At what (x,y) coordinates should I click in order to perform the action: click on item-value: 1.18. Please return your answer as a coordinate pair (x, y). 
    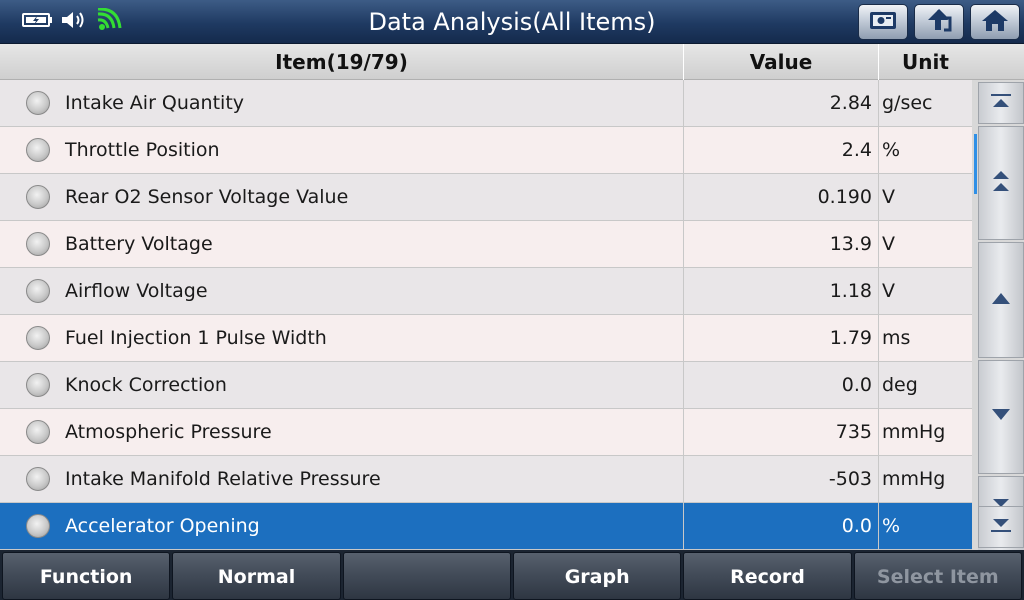
    Looking at the image, I should click on (781, 291).